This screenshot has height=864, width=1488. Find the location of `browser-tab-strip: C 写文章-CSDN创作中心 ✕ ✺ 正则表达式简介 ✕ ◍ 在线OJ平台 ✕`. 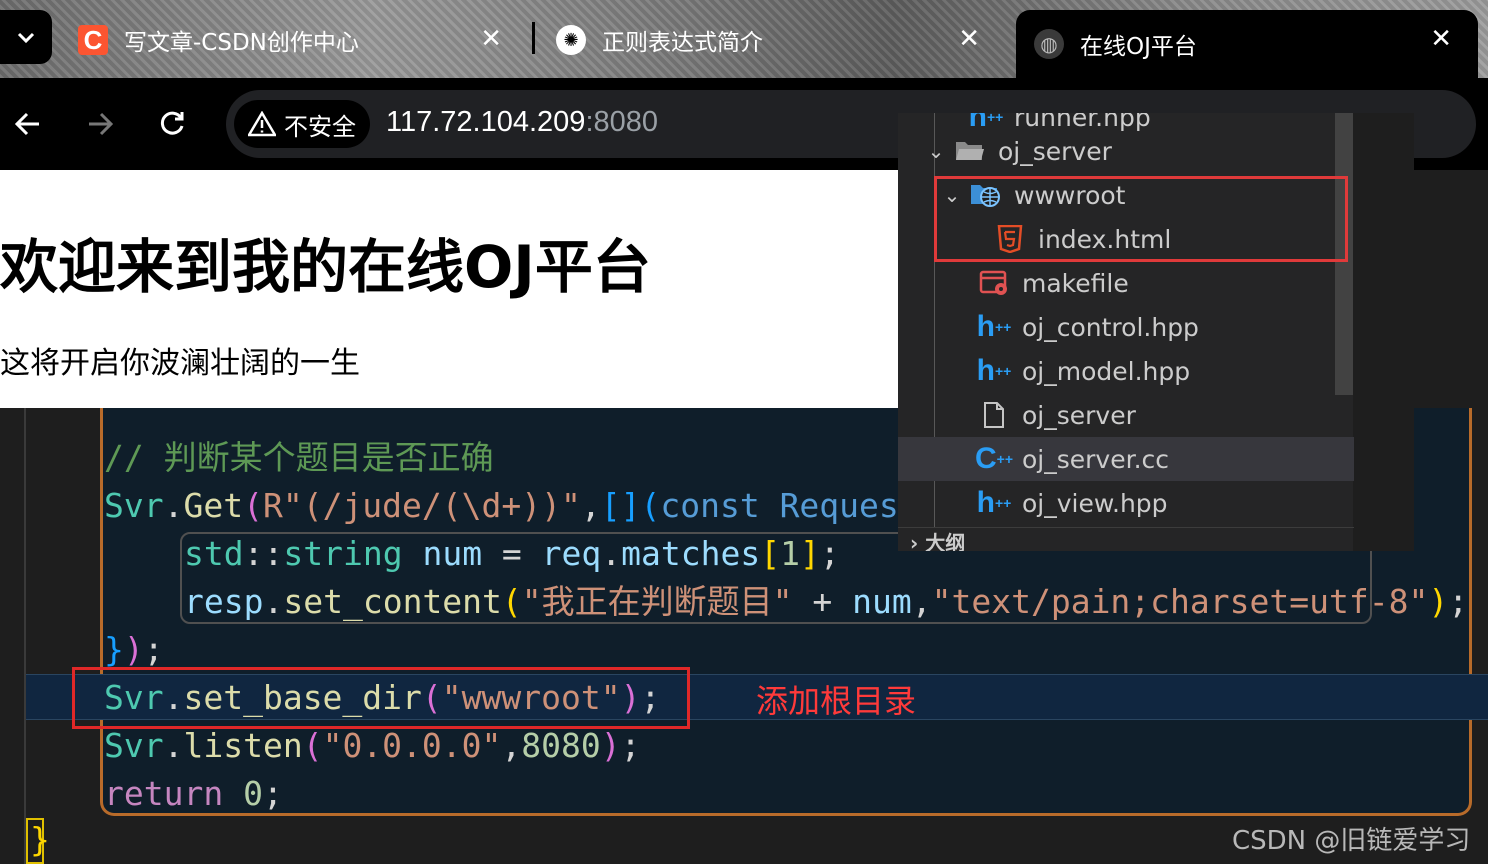

browser-tab-strip: C 写文章-CSDN创作中心 ✕ ✺ 正则表达式简介 ✕ ◍ 在线OJ平台 ✕ is located at coordinates (744, 39).